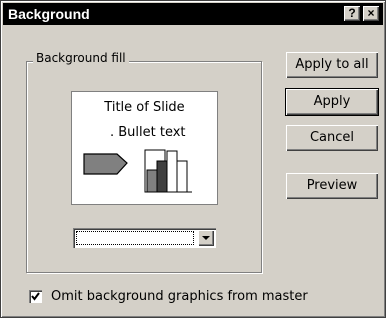 The height and width of the screenshot is (318, 386). Describe the element at coordinates (193, 14) in the screenshot. I see `title-bar: Background ? ×` at that location.